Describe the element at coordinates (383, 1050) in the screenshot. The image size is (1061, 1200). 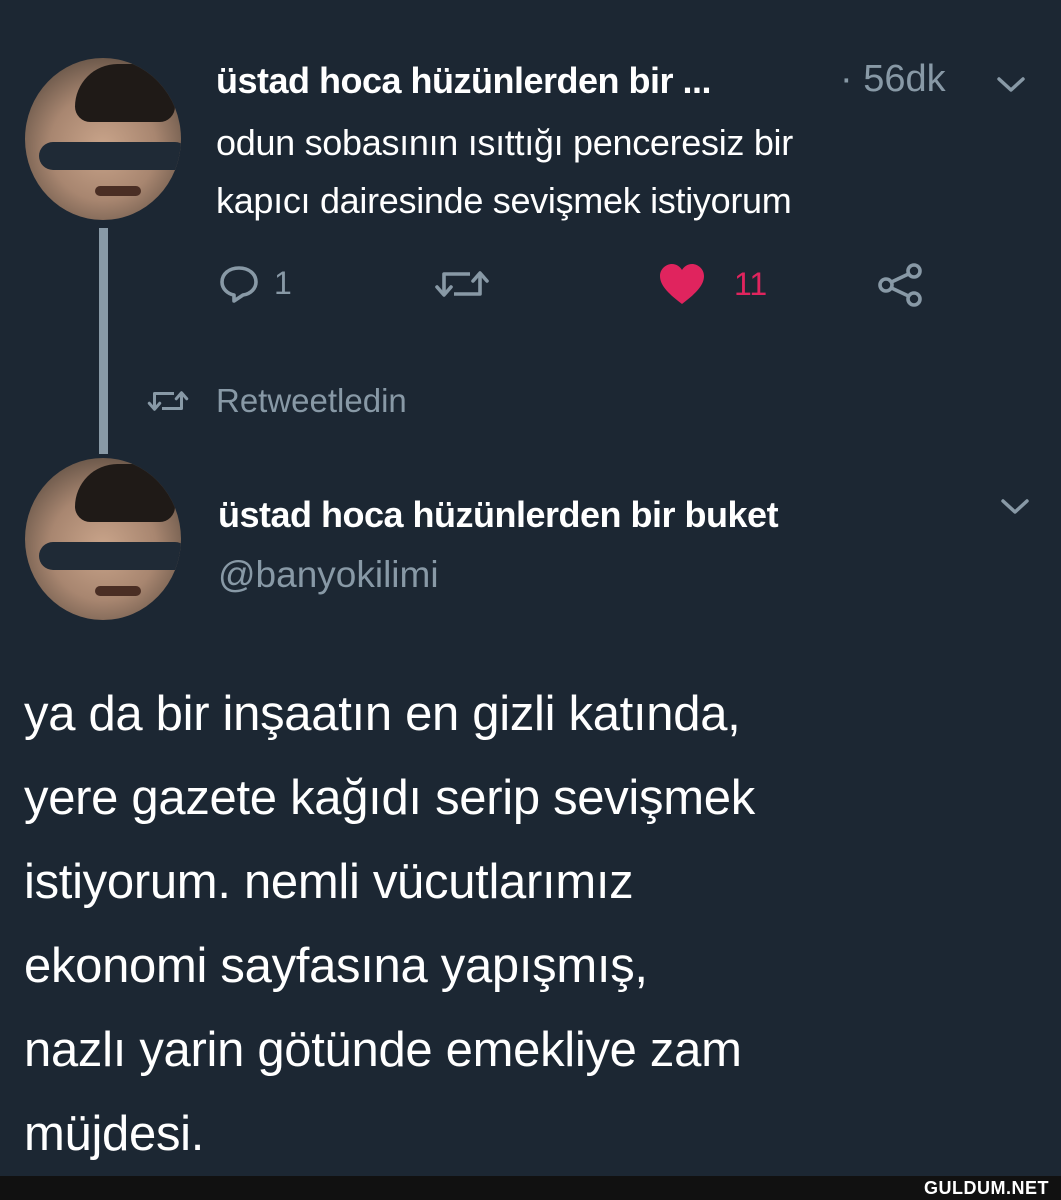
I see `tweet2-text-line: nazlı yarin götünde emekliye zam` at that location.